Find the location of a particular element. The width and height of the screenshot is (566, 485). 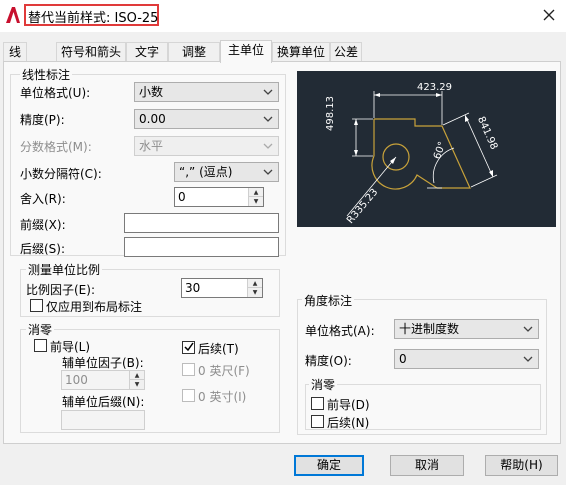

tab-lines: 线 is located at coordinates (15, 52).